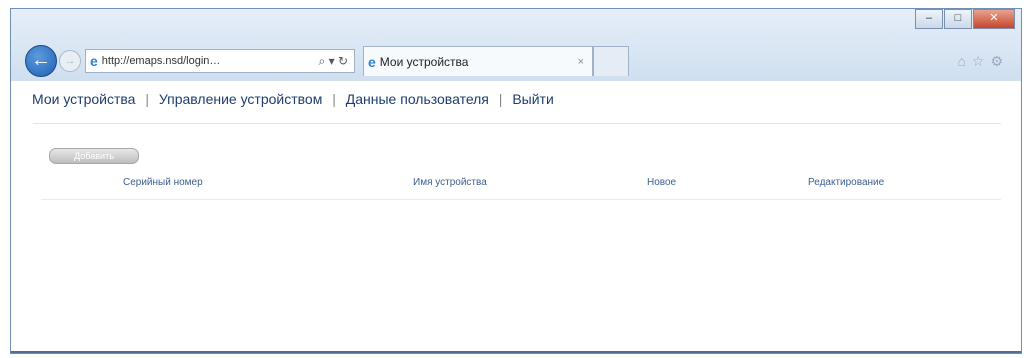 The image size is (1030, 358). I want to click on add-device-button: Добавить, so click(94, 156).